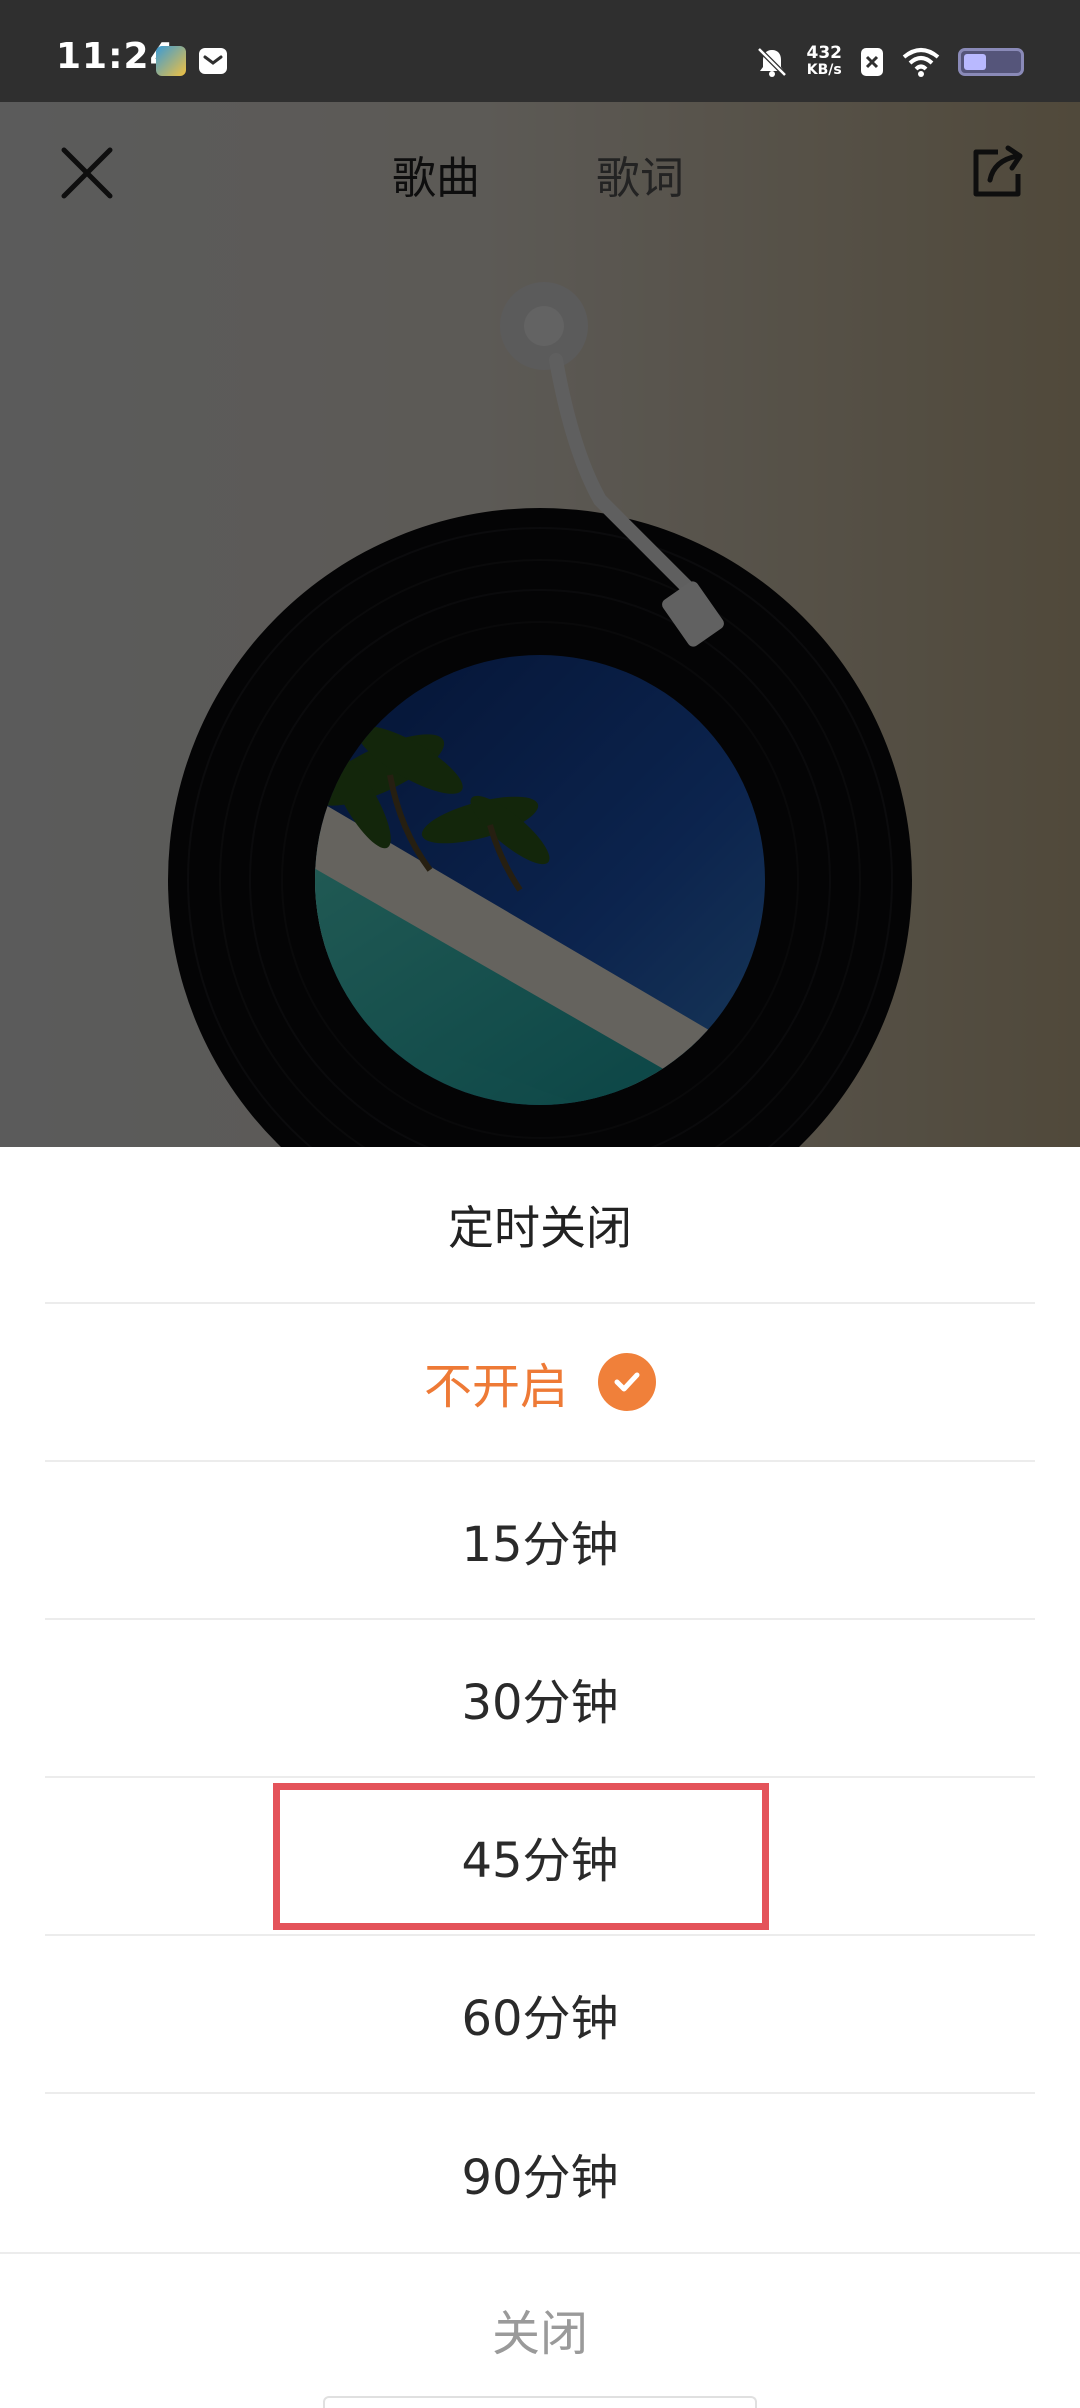 This screenshot has width=1080, height=2408. Describe the element at coordinates (889, 62) in the screenshot. I see `status-right-group: 432 KB/s` at that location.